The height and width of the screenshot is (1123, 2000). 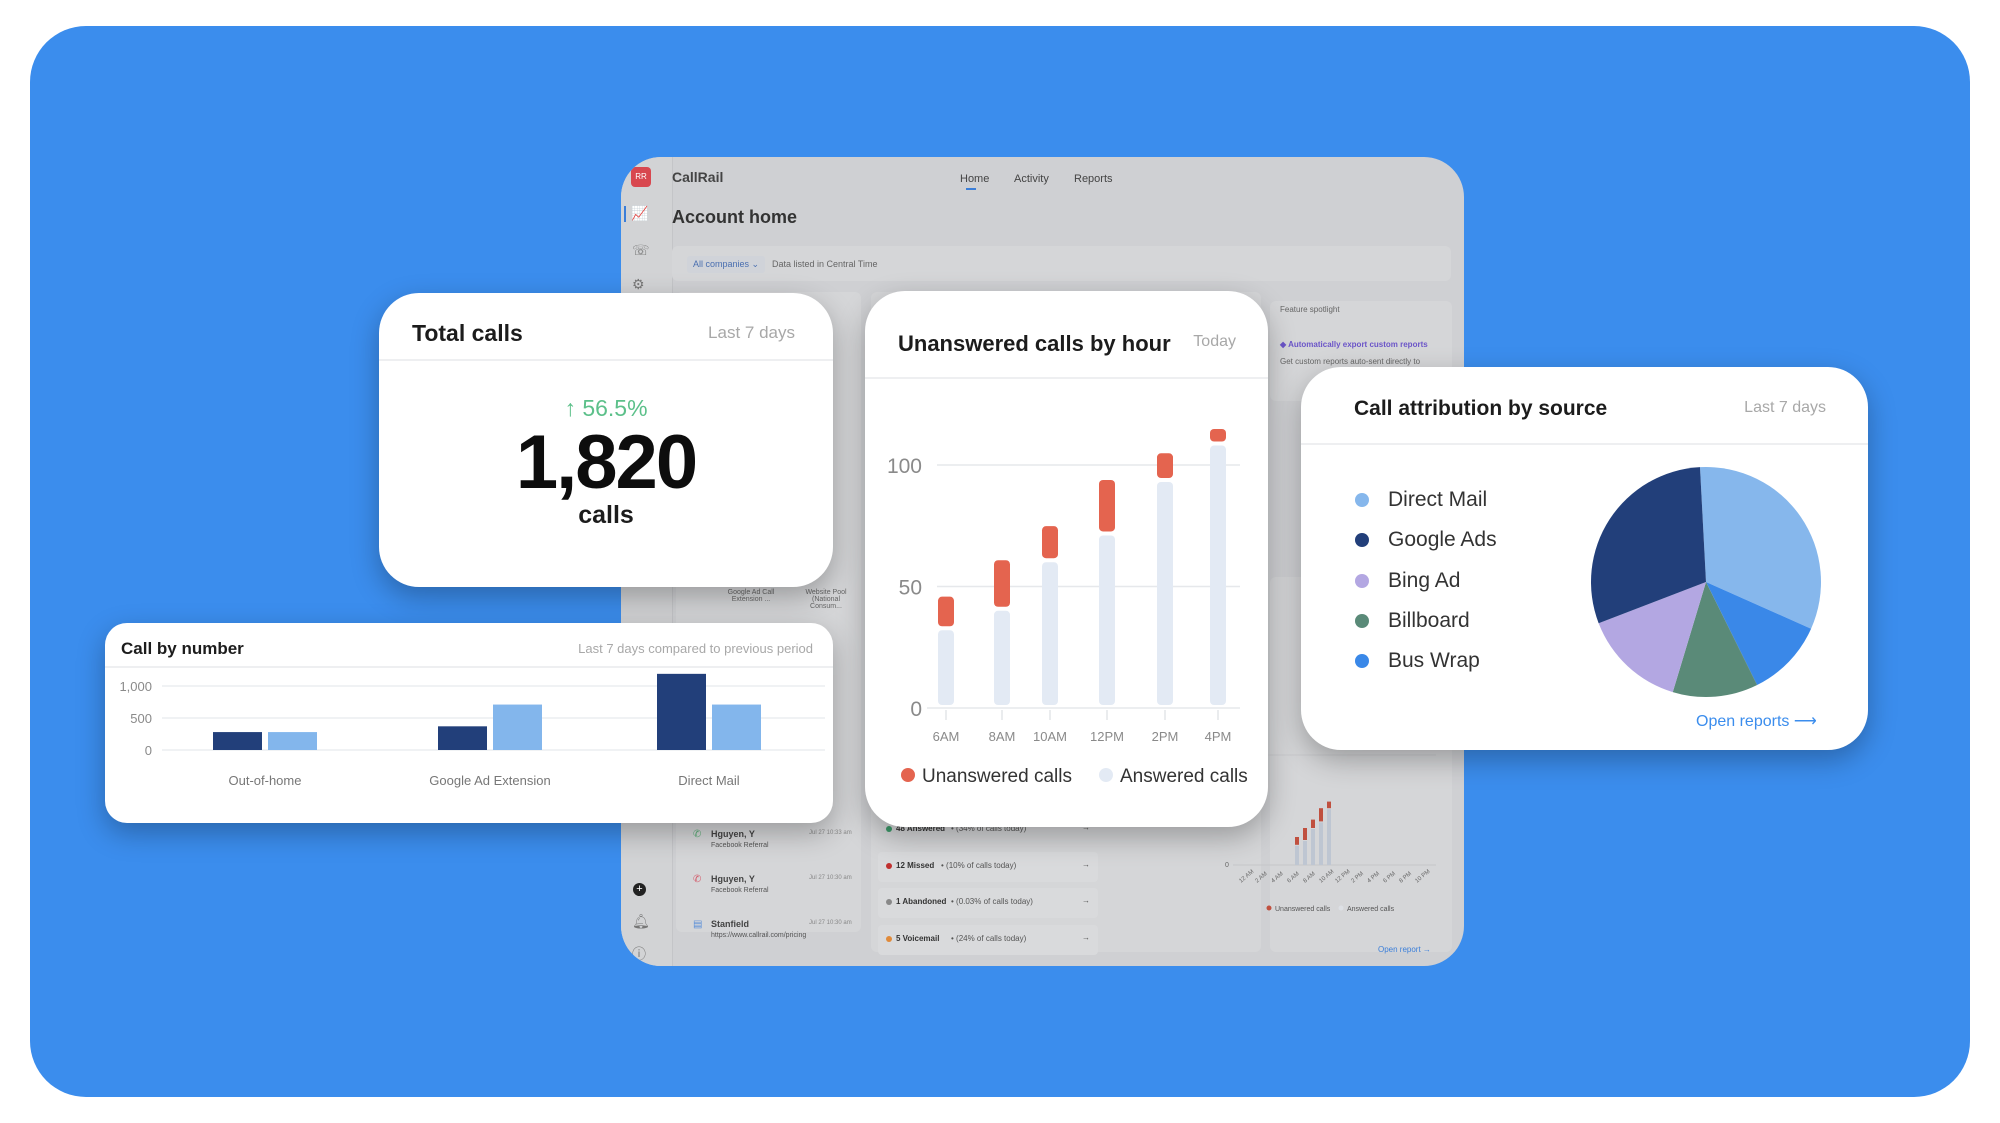 What do you see at coordinates (730, 924) in the screenshot?
I see `caller-name: Stanfield` at bounding box center [730, 924].